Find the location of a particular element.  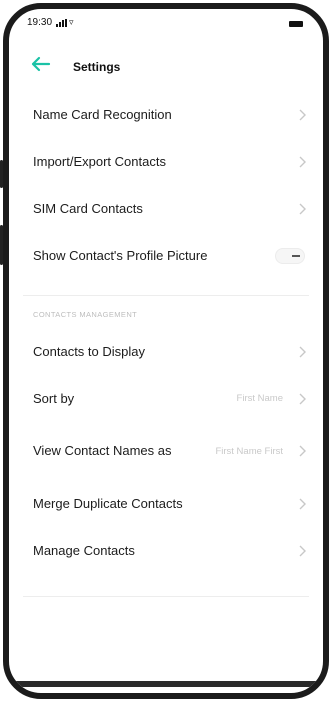

sim-card-contacts-item: SIM Card Contacts is located at coordinates (166, 208).